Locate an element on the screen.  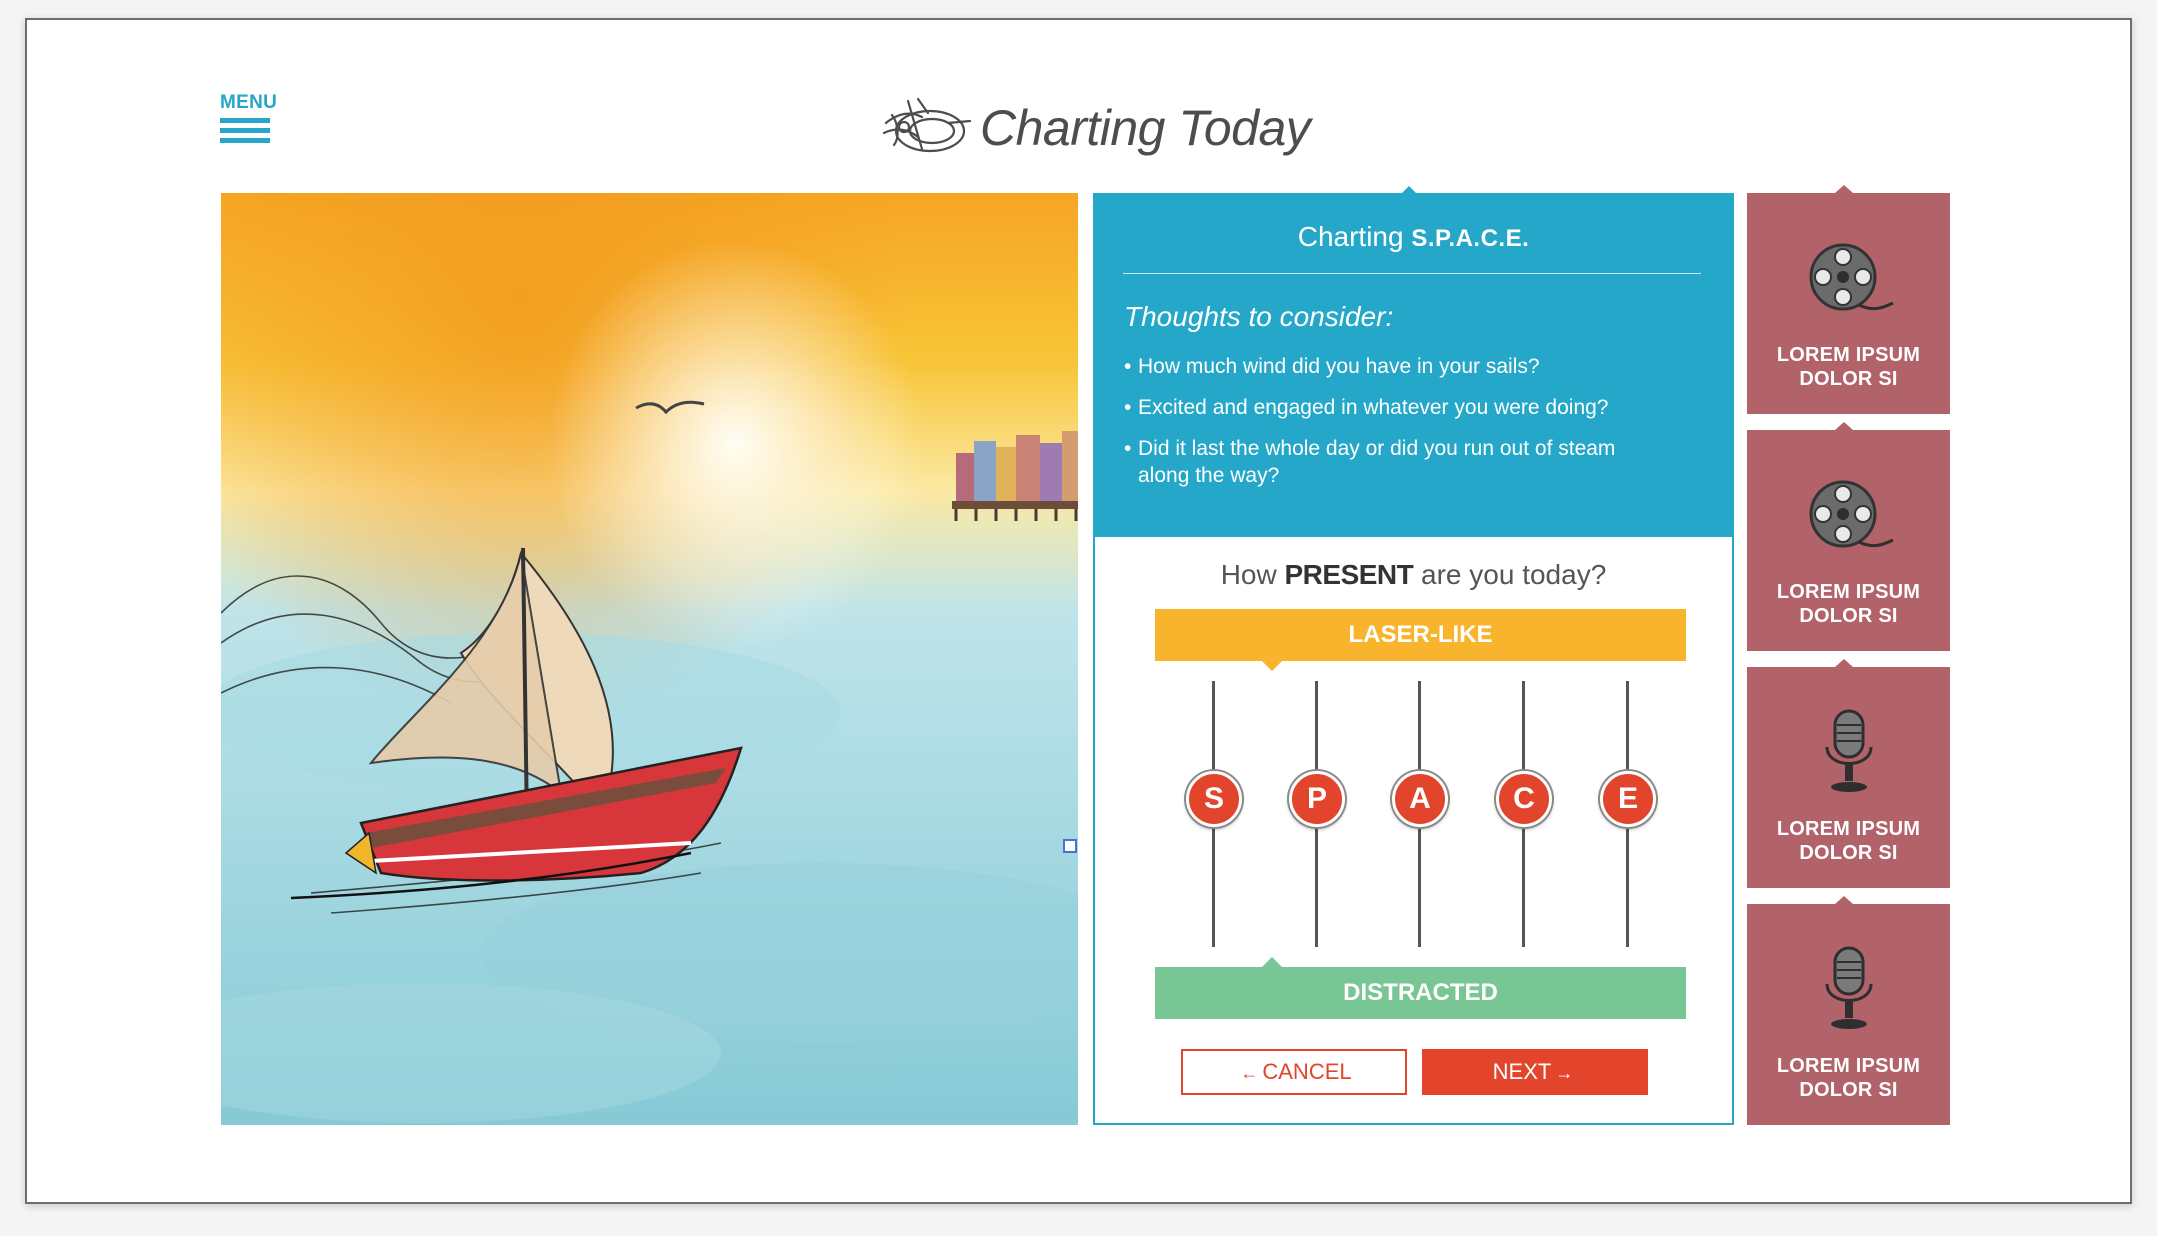
thoughts-heading: Thoughts to consider: is located at coordinates (1259, 316).